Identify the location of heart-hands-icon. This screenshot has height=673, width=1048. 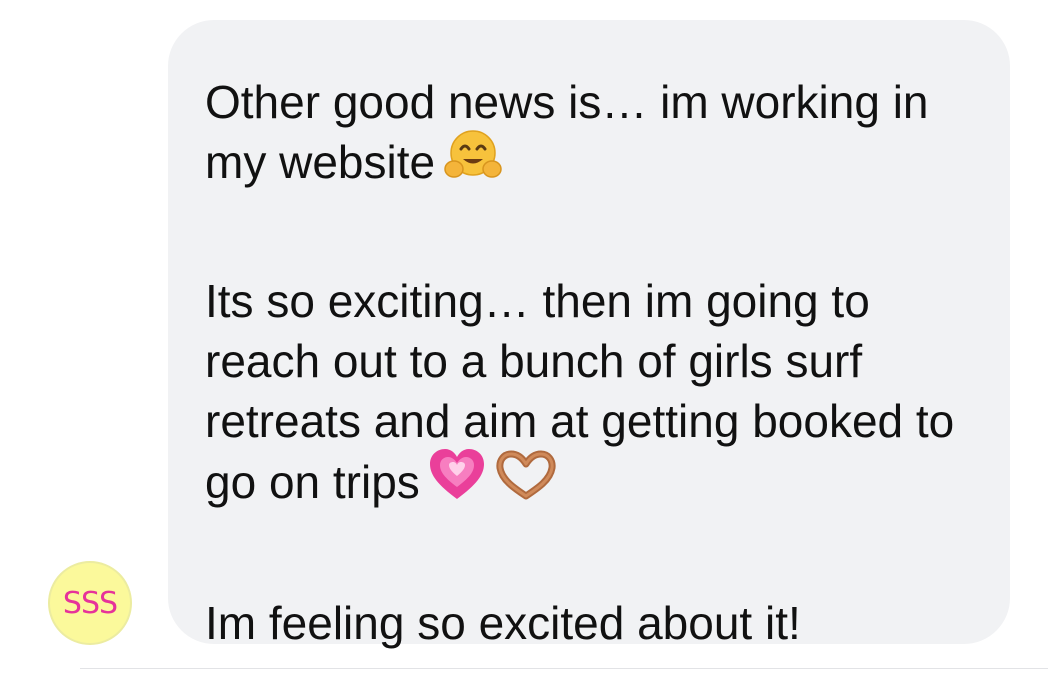
(526, 482).